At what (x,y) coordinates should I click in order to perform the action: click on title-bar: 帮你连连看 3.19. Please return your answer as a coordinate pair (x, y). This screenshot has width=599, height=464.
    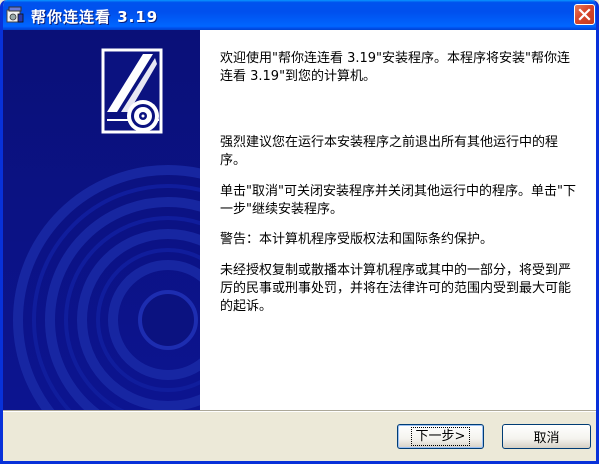
    Looking at the image, I should click on (299, 15).